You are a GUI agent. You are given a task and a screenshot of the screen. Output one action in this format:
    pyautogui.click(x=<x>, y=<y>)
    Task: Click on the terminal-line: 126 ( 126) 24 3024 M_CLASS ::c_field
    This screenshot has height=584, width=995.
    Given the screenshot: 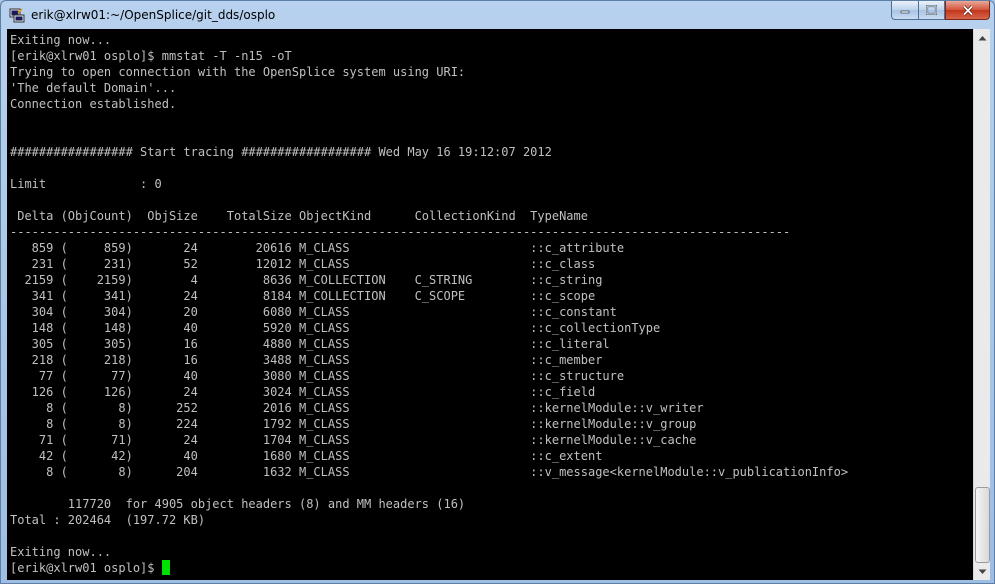 What is the action you would take?
    pyautogui.click(x=303, y=392)
    